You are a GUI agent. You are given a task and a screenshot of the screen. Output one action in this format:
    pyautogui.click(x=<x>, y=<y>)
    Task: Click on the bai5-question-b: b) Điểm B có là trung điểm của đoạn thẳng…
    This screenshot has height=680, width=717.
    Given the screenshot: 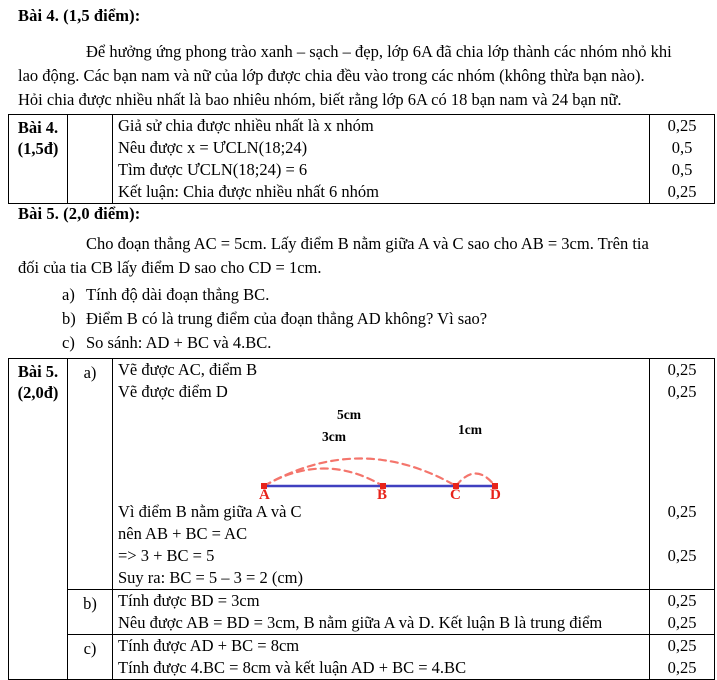 What is the action you would take?
    pyautogui.click(x=274, y=319)
    